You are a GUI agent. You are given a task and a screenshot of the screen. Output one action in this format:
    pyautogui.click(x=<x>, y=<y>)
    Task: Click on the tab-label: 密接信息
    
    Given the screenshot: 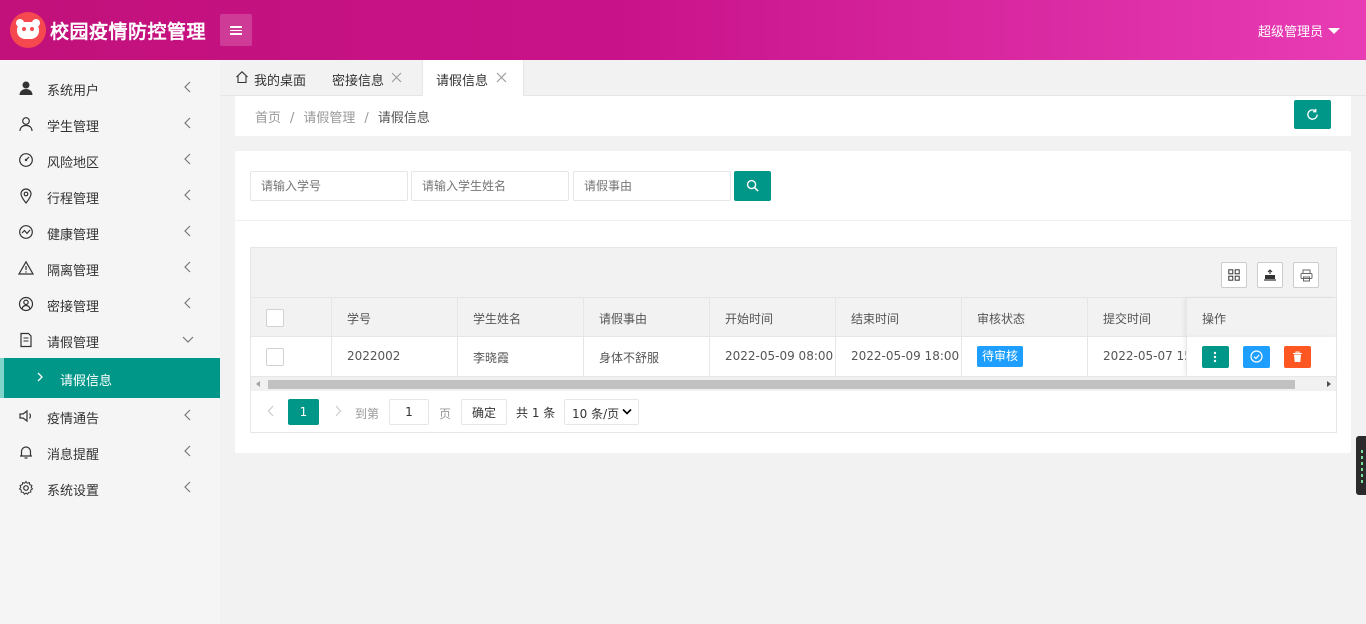 What is the action you would take?
    pyautogui.click(x=358, y=81)
    